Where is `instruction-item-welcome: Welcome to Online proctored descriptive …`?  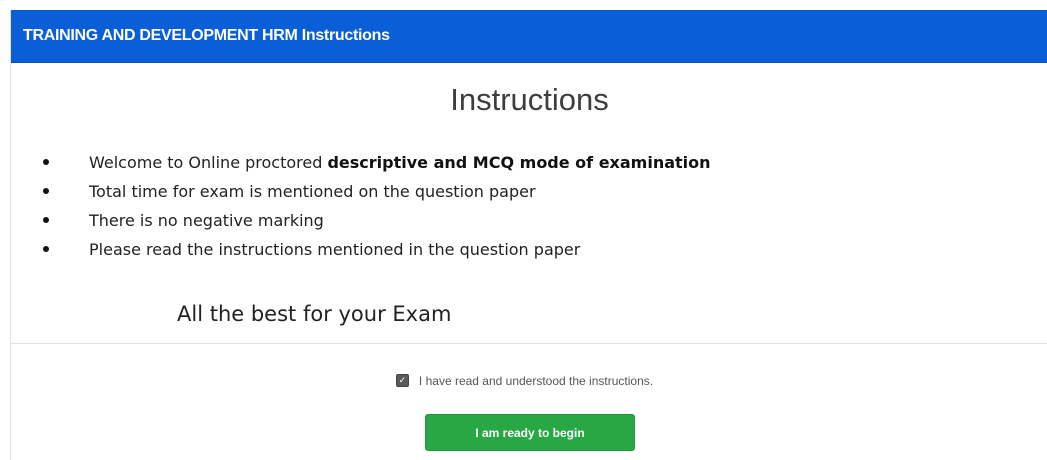 instruction-item-welcome: Welcome to Online proctored descriptive … is located at coordinates (376, 162).